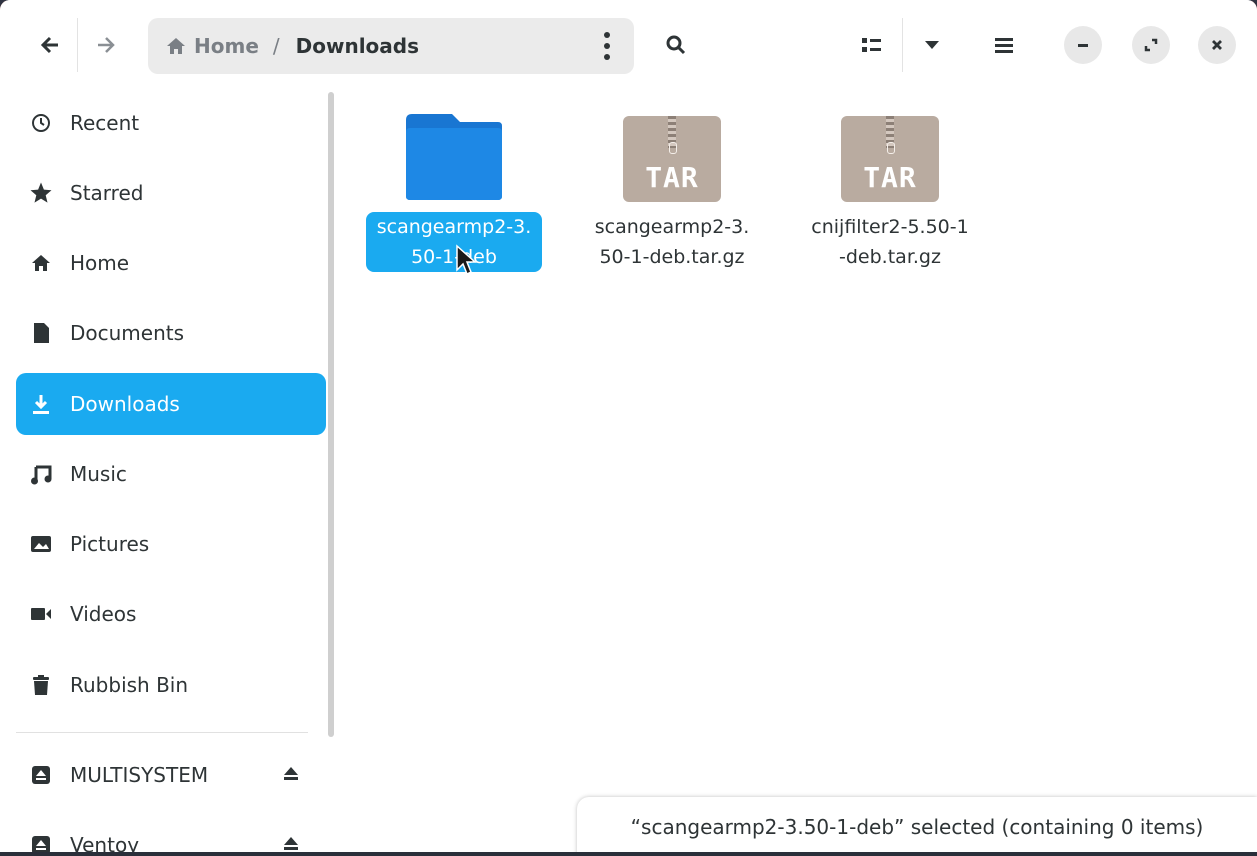  I want to click on arrow-right-icon, so click(106, 45).